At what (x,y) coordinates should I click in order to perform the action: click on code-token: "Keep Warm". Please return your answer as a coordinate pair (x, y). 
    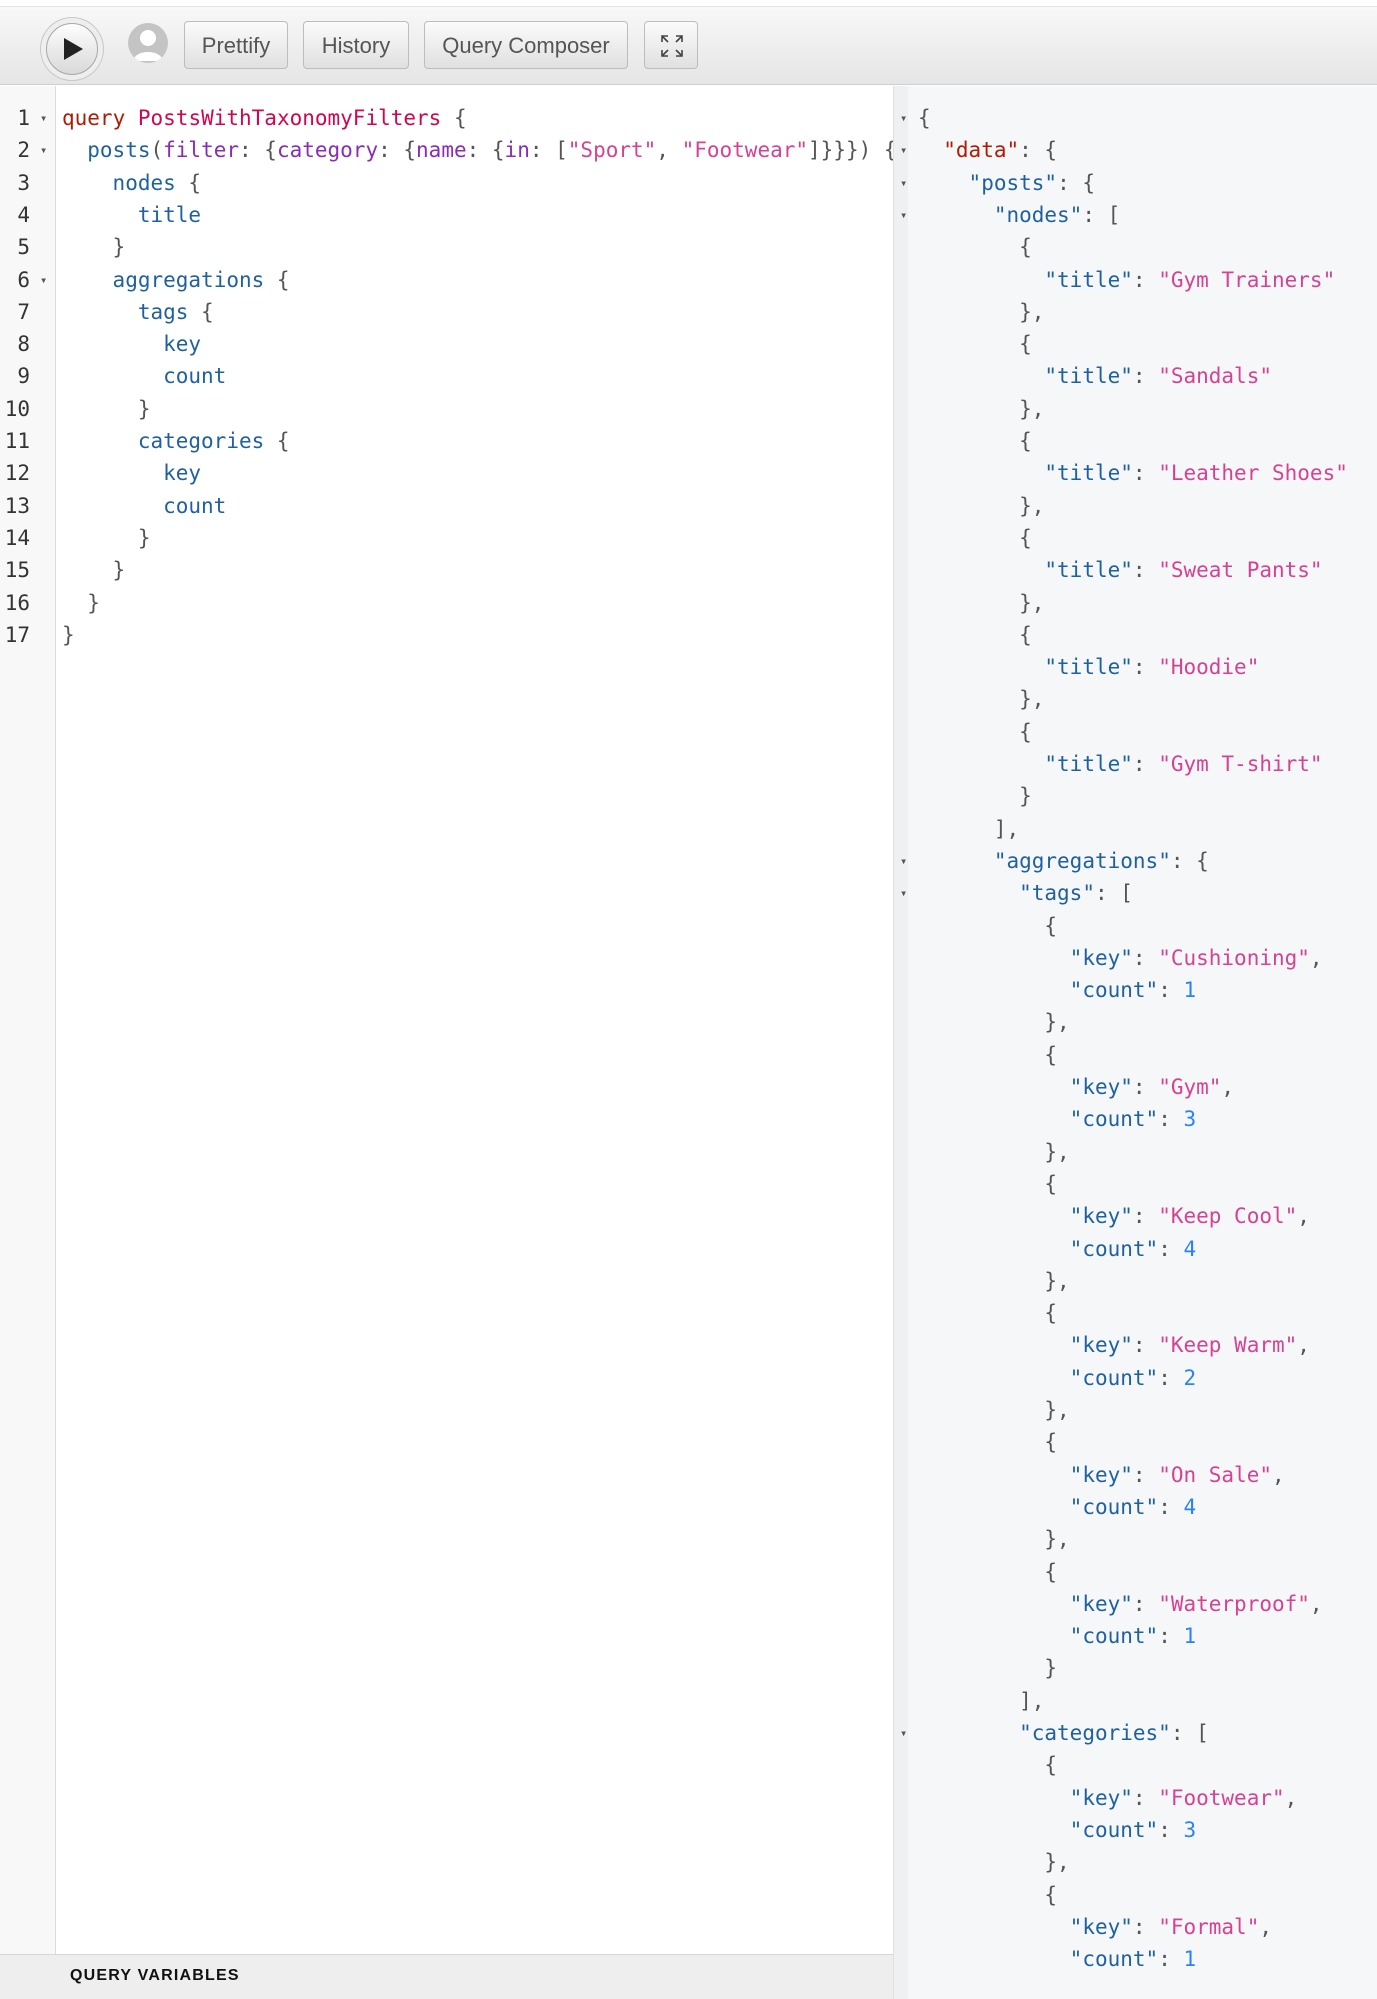
    Looking at the image, I should click on (1228, 1345).